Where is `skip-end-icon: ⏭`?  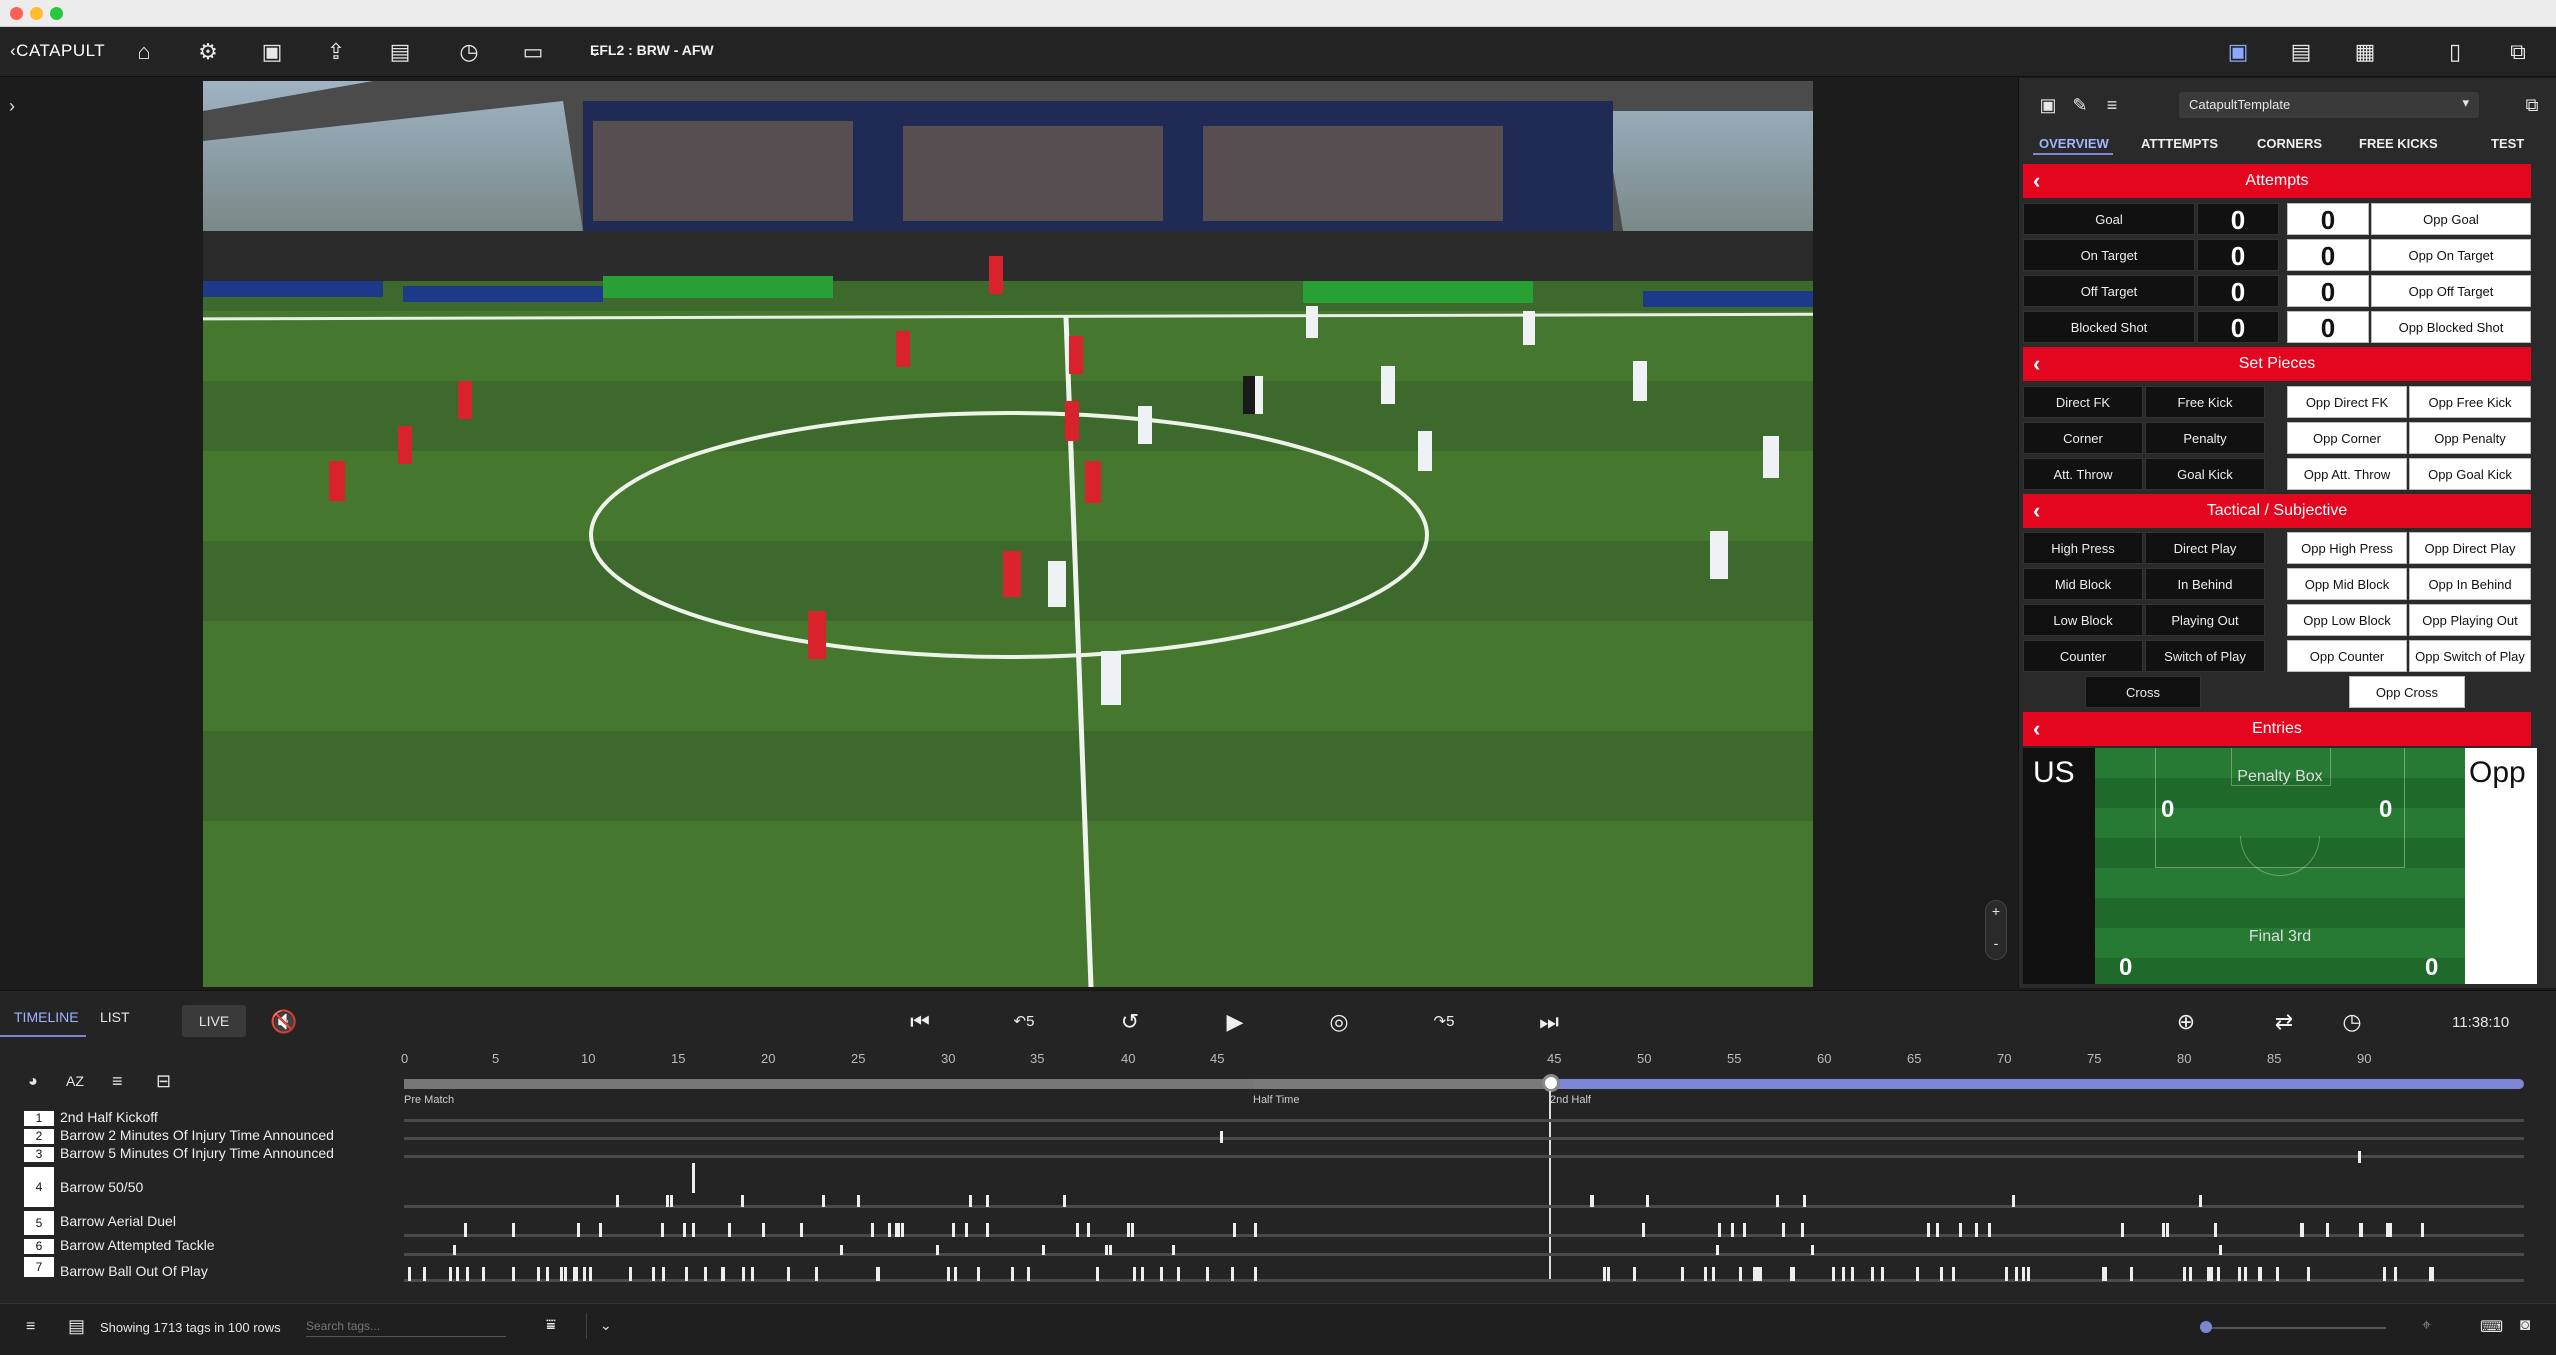 skip-end-icon: ⏭ is located at coordinates (1549, 1022).